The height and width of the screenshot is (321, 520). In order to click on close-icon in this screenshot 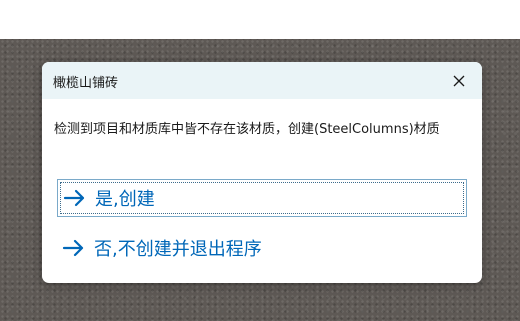, I will do `click(459, 81)`.